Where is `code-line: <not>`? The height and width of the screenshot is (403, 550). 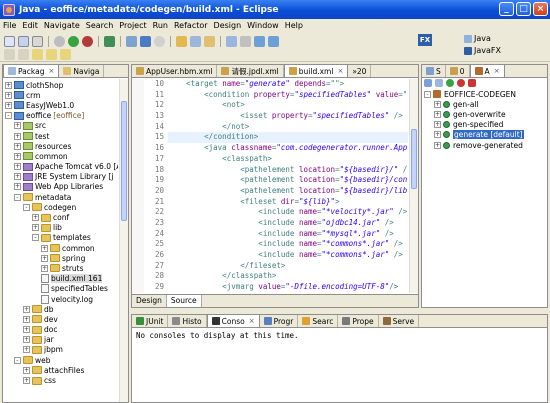
code-line: <not> is located at coordinates (288, 105).